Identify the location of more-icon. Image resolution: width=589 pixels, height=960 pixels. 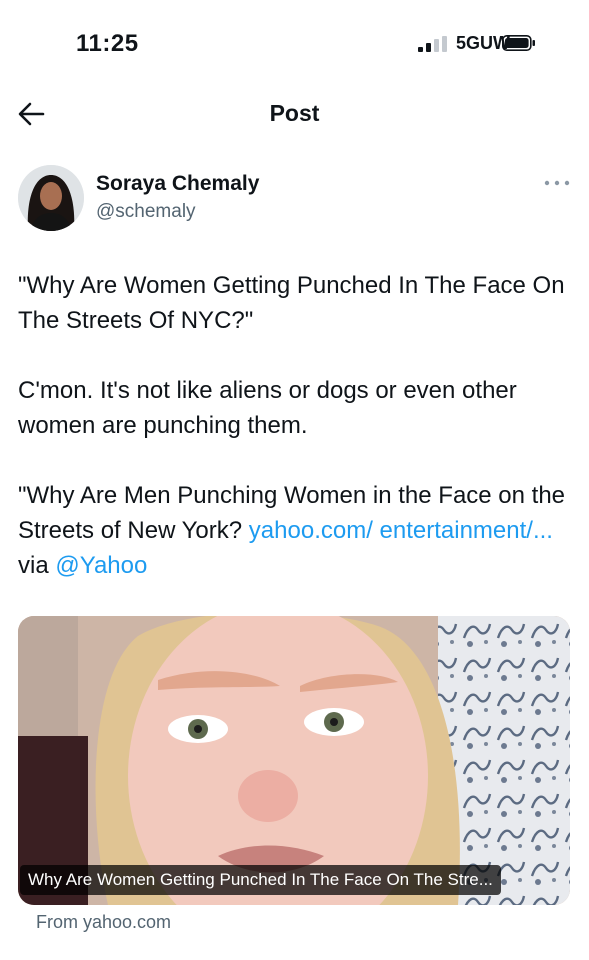
(557, 183).